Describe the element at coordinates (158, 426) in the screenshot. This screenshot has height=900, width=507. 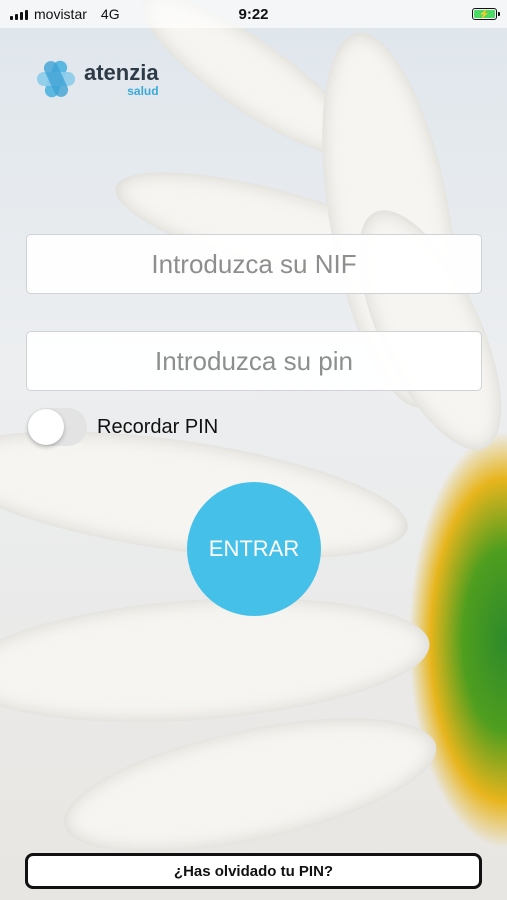
I see `remember-pin-label: Recordar PIN` at that location.